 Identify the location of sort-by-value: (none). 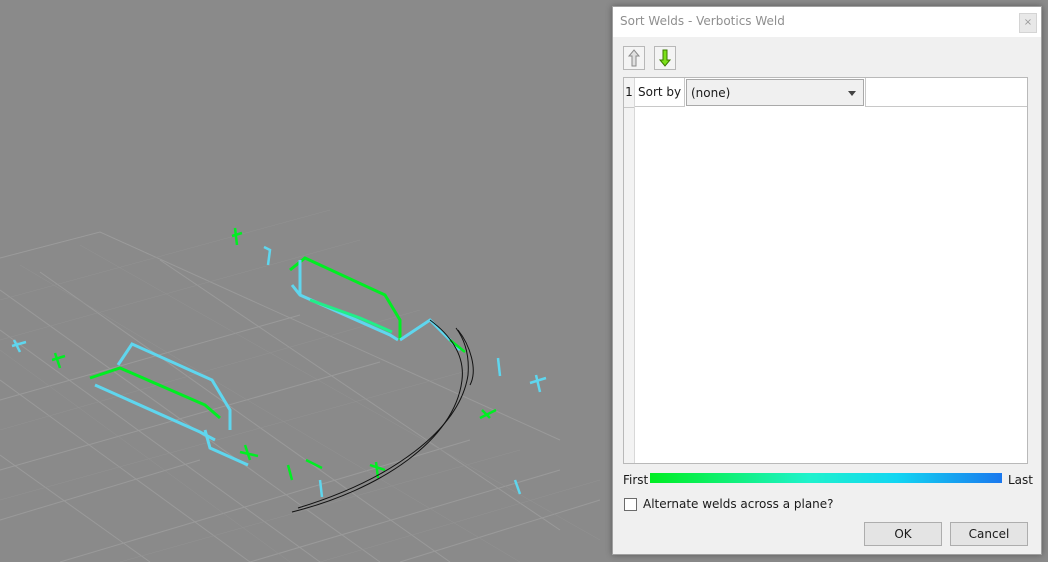
(711, 93).